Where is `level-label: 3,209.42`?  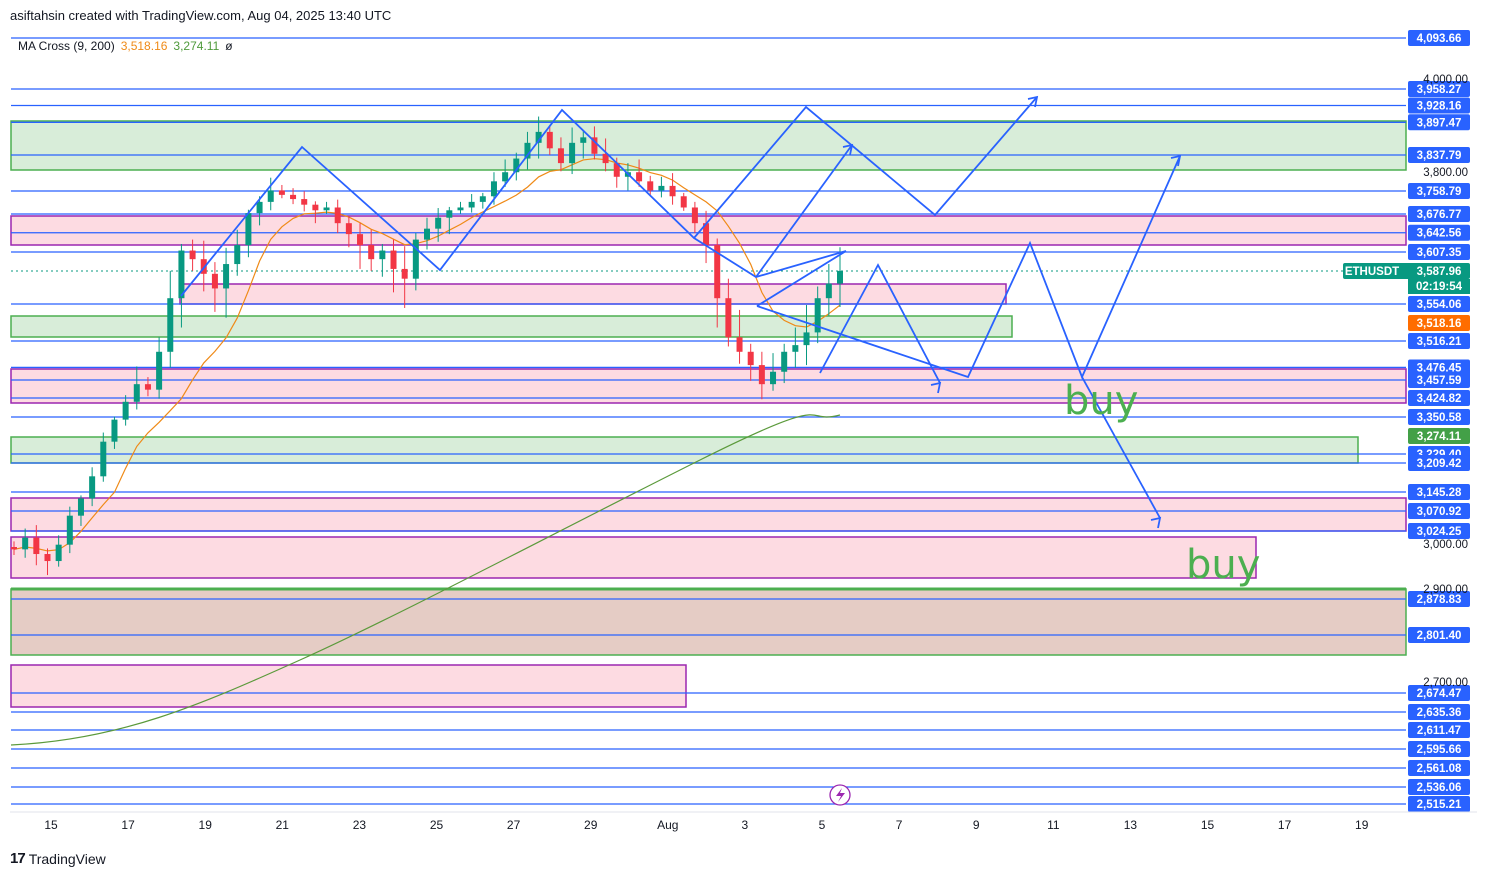 level-label: 3,209.42 is located at coordinates (1439, 464).